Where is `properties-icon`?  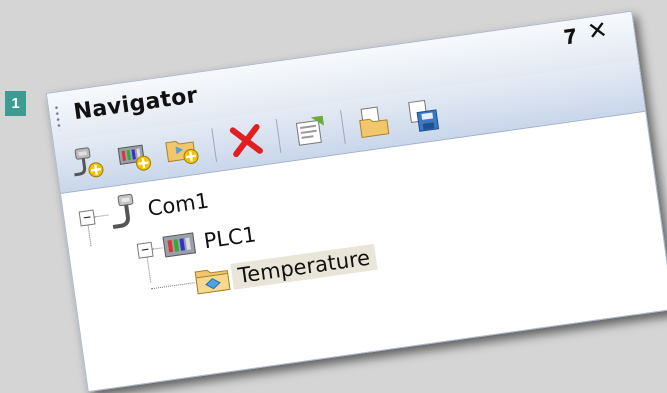
properties-icon is located at coordinates (310, 130).